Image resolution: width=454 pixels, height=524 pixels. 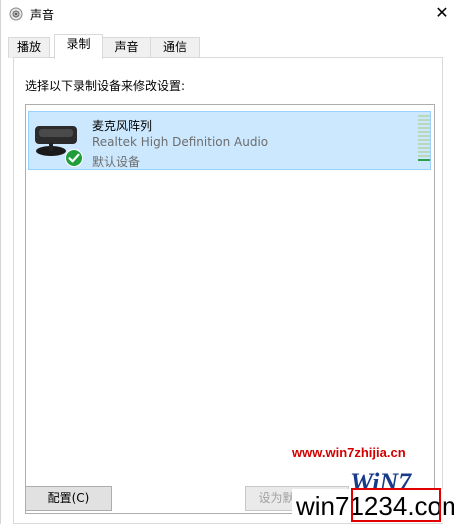 What do you see at coordinates (74, 158) in the screenshot?
I see `default-check-icon` at bounding box center [74, 158].